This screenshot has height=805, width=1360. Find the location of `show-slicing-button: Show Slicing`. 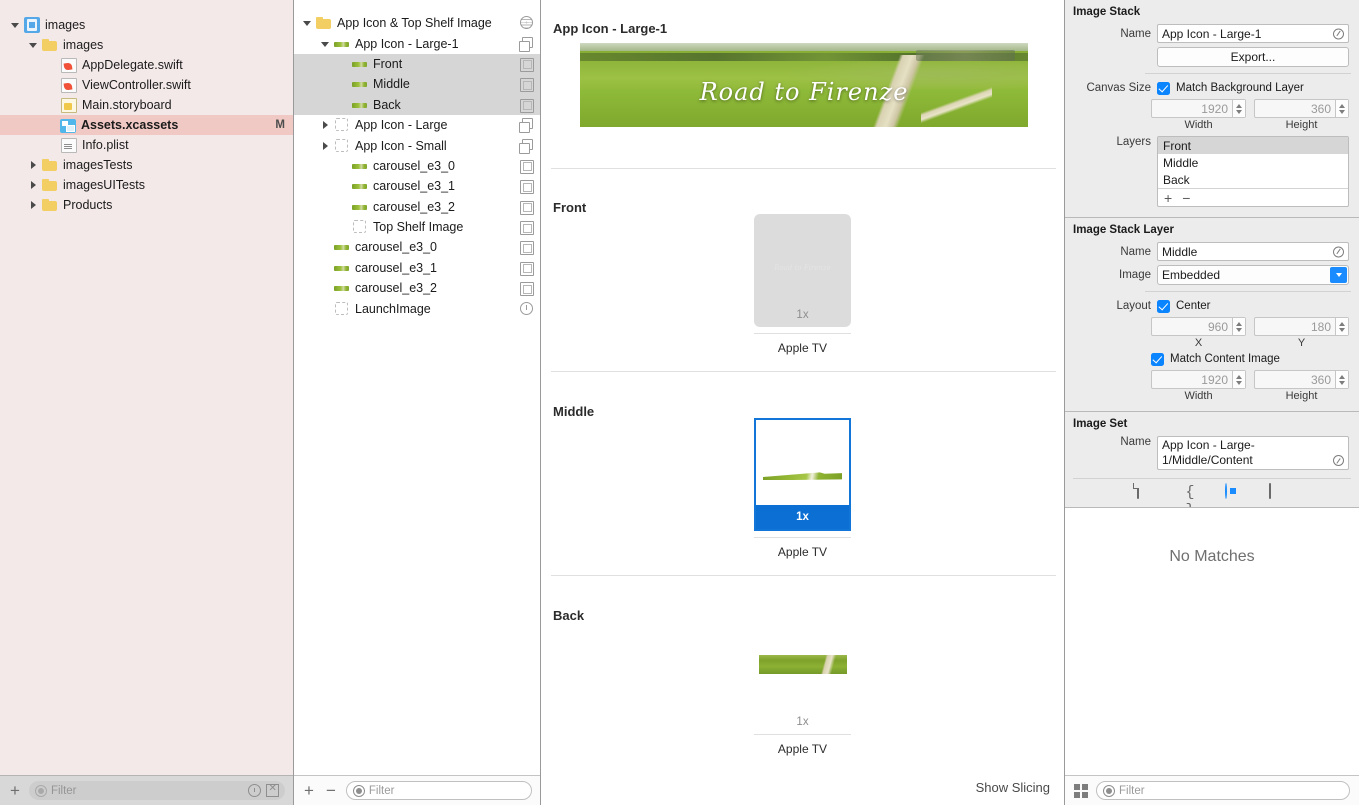

show-slicing-button: Show Slicing is located at coordinates (1013, 787).